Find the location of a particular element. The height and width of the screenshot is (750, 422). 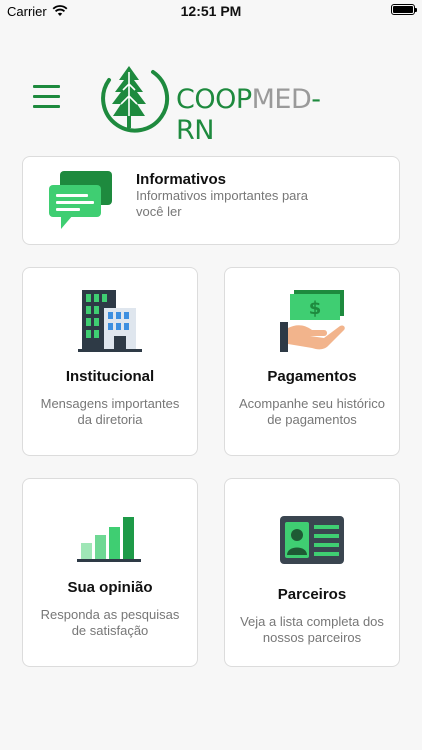

sua-opiniao-title: Sua opinião is located at coordinates (110, 587).